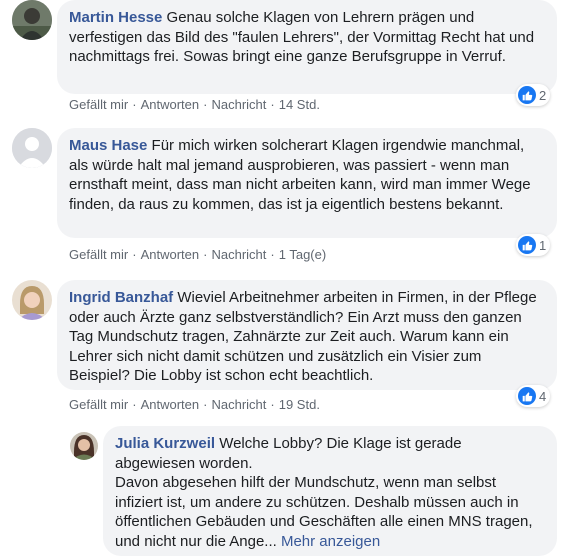 This screenshot has height=556, width=566. Describe the element at coordinates (543, 95) in the screenshot. I see `reaction-number: 2` at that location.